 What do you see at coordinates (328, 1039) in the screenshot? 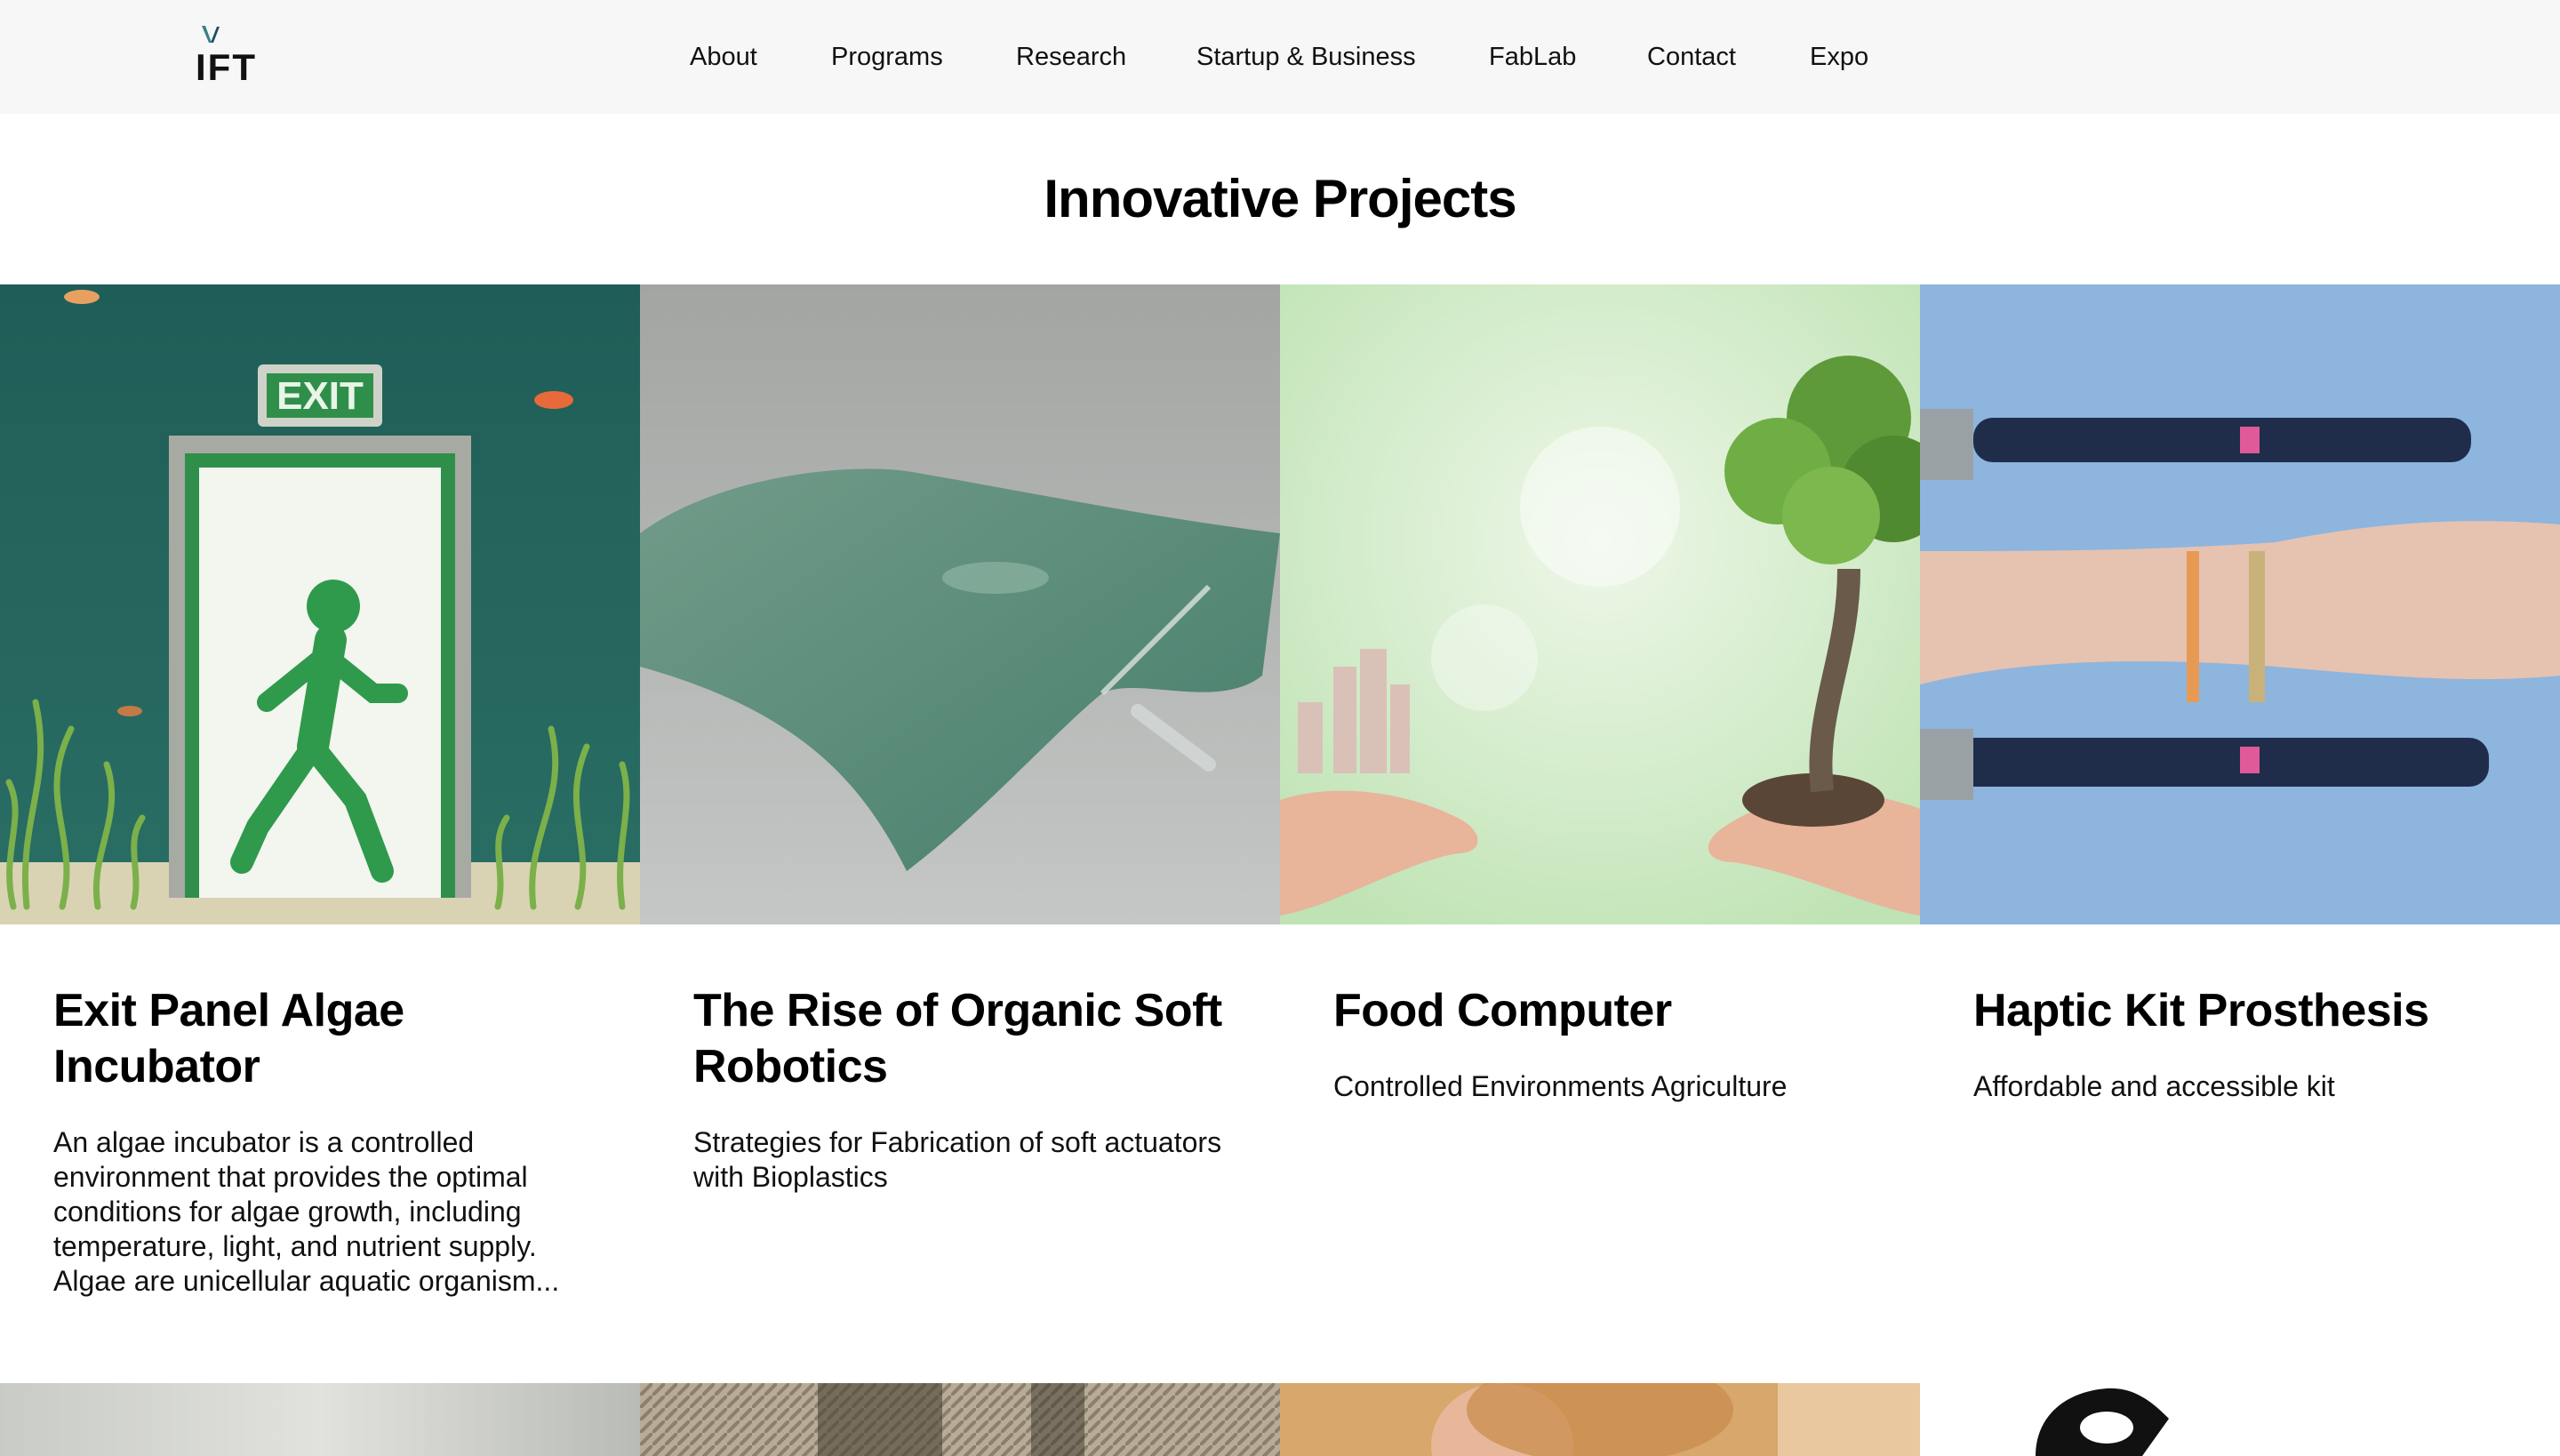
I see `project-title: Exit Panel Algae Incubator` at bounding box center [328, 1039].